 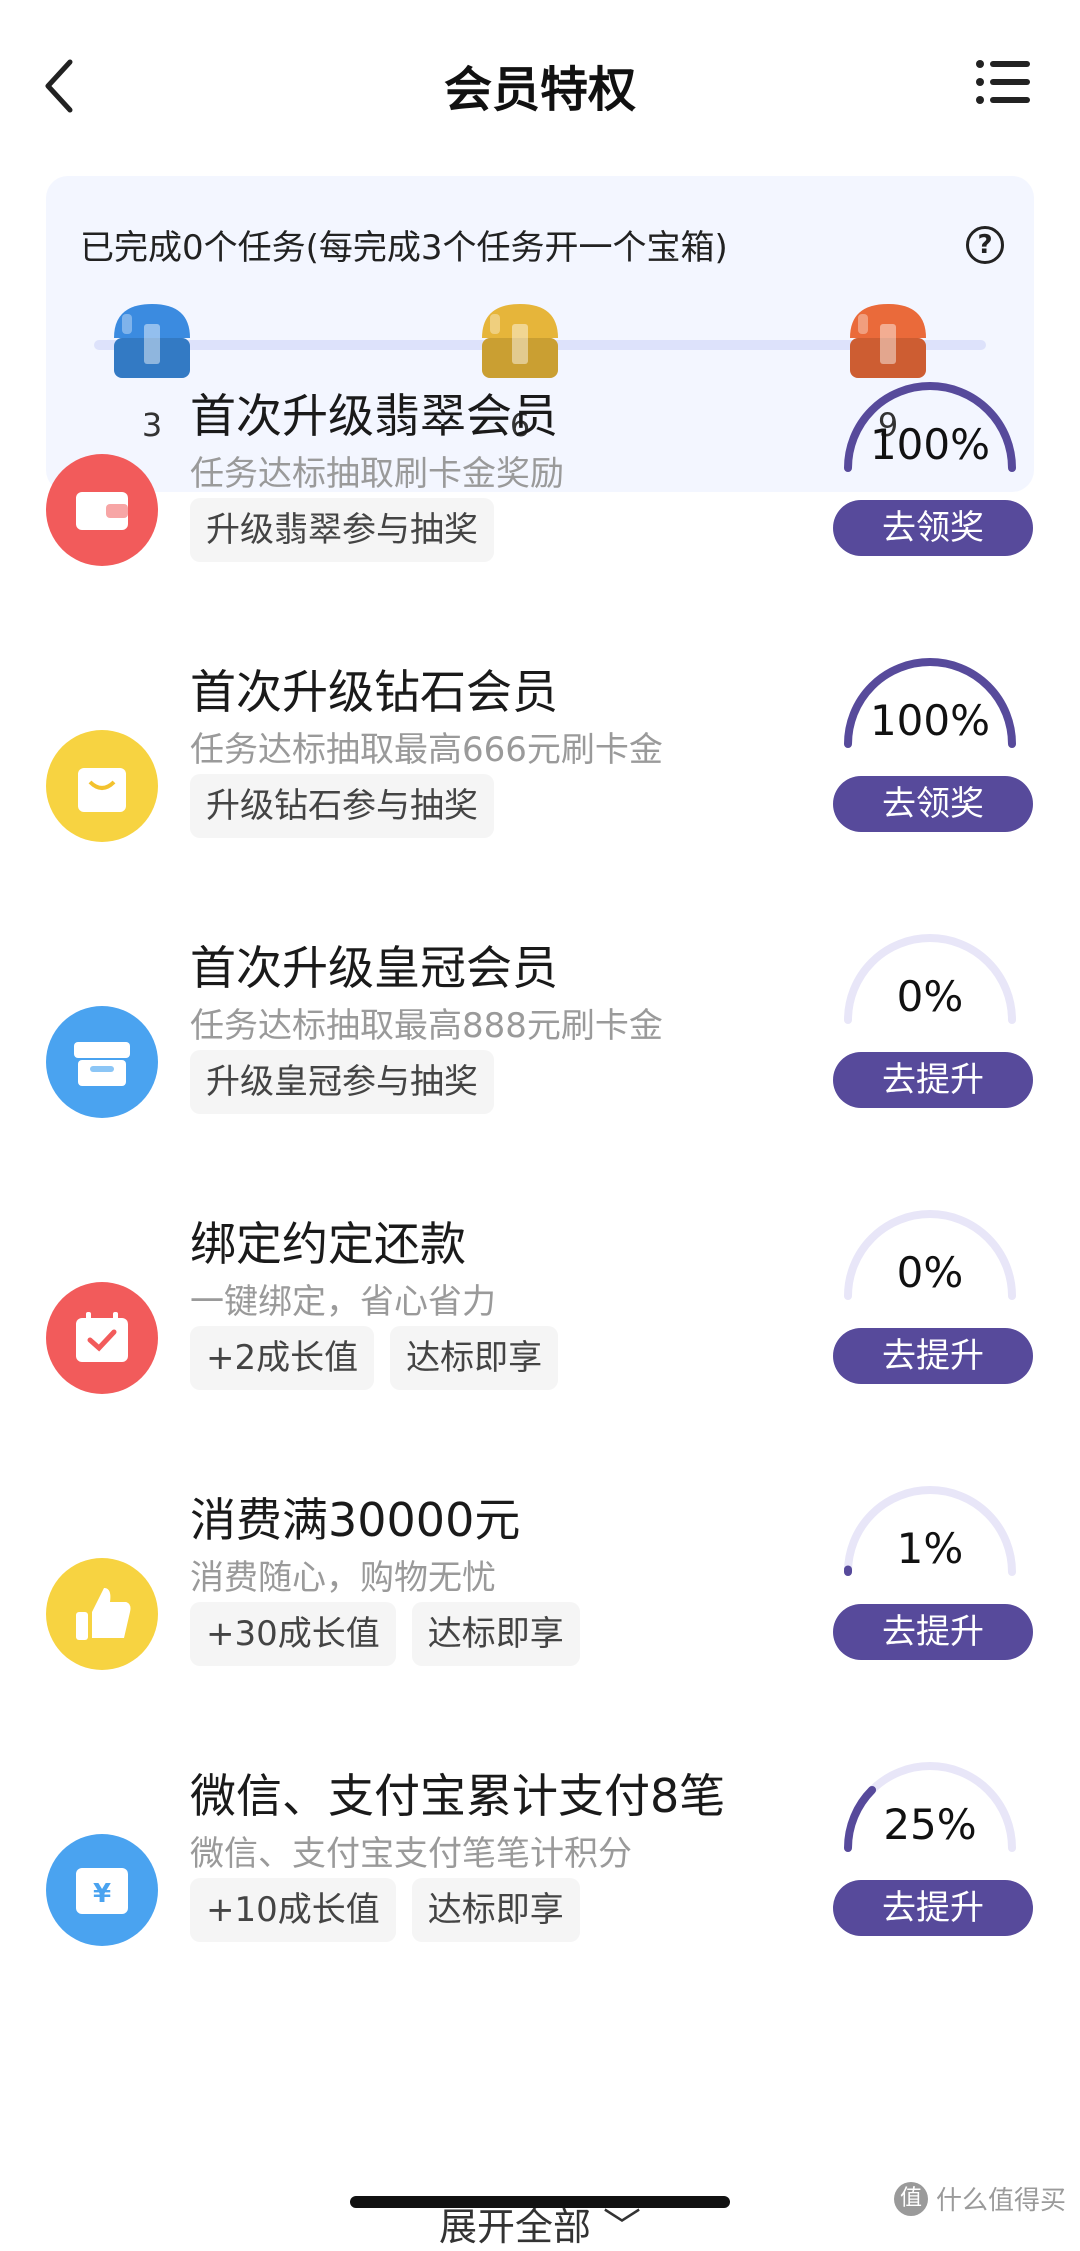 I want to click on wallet-icon, so click(x=102, y=510).